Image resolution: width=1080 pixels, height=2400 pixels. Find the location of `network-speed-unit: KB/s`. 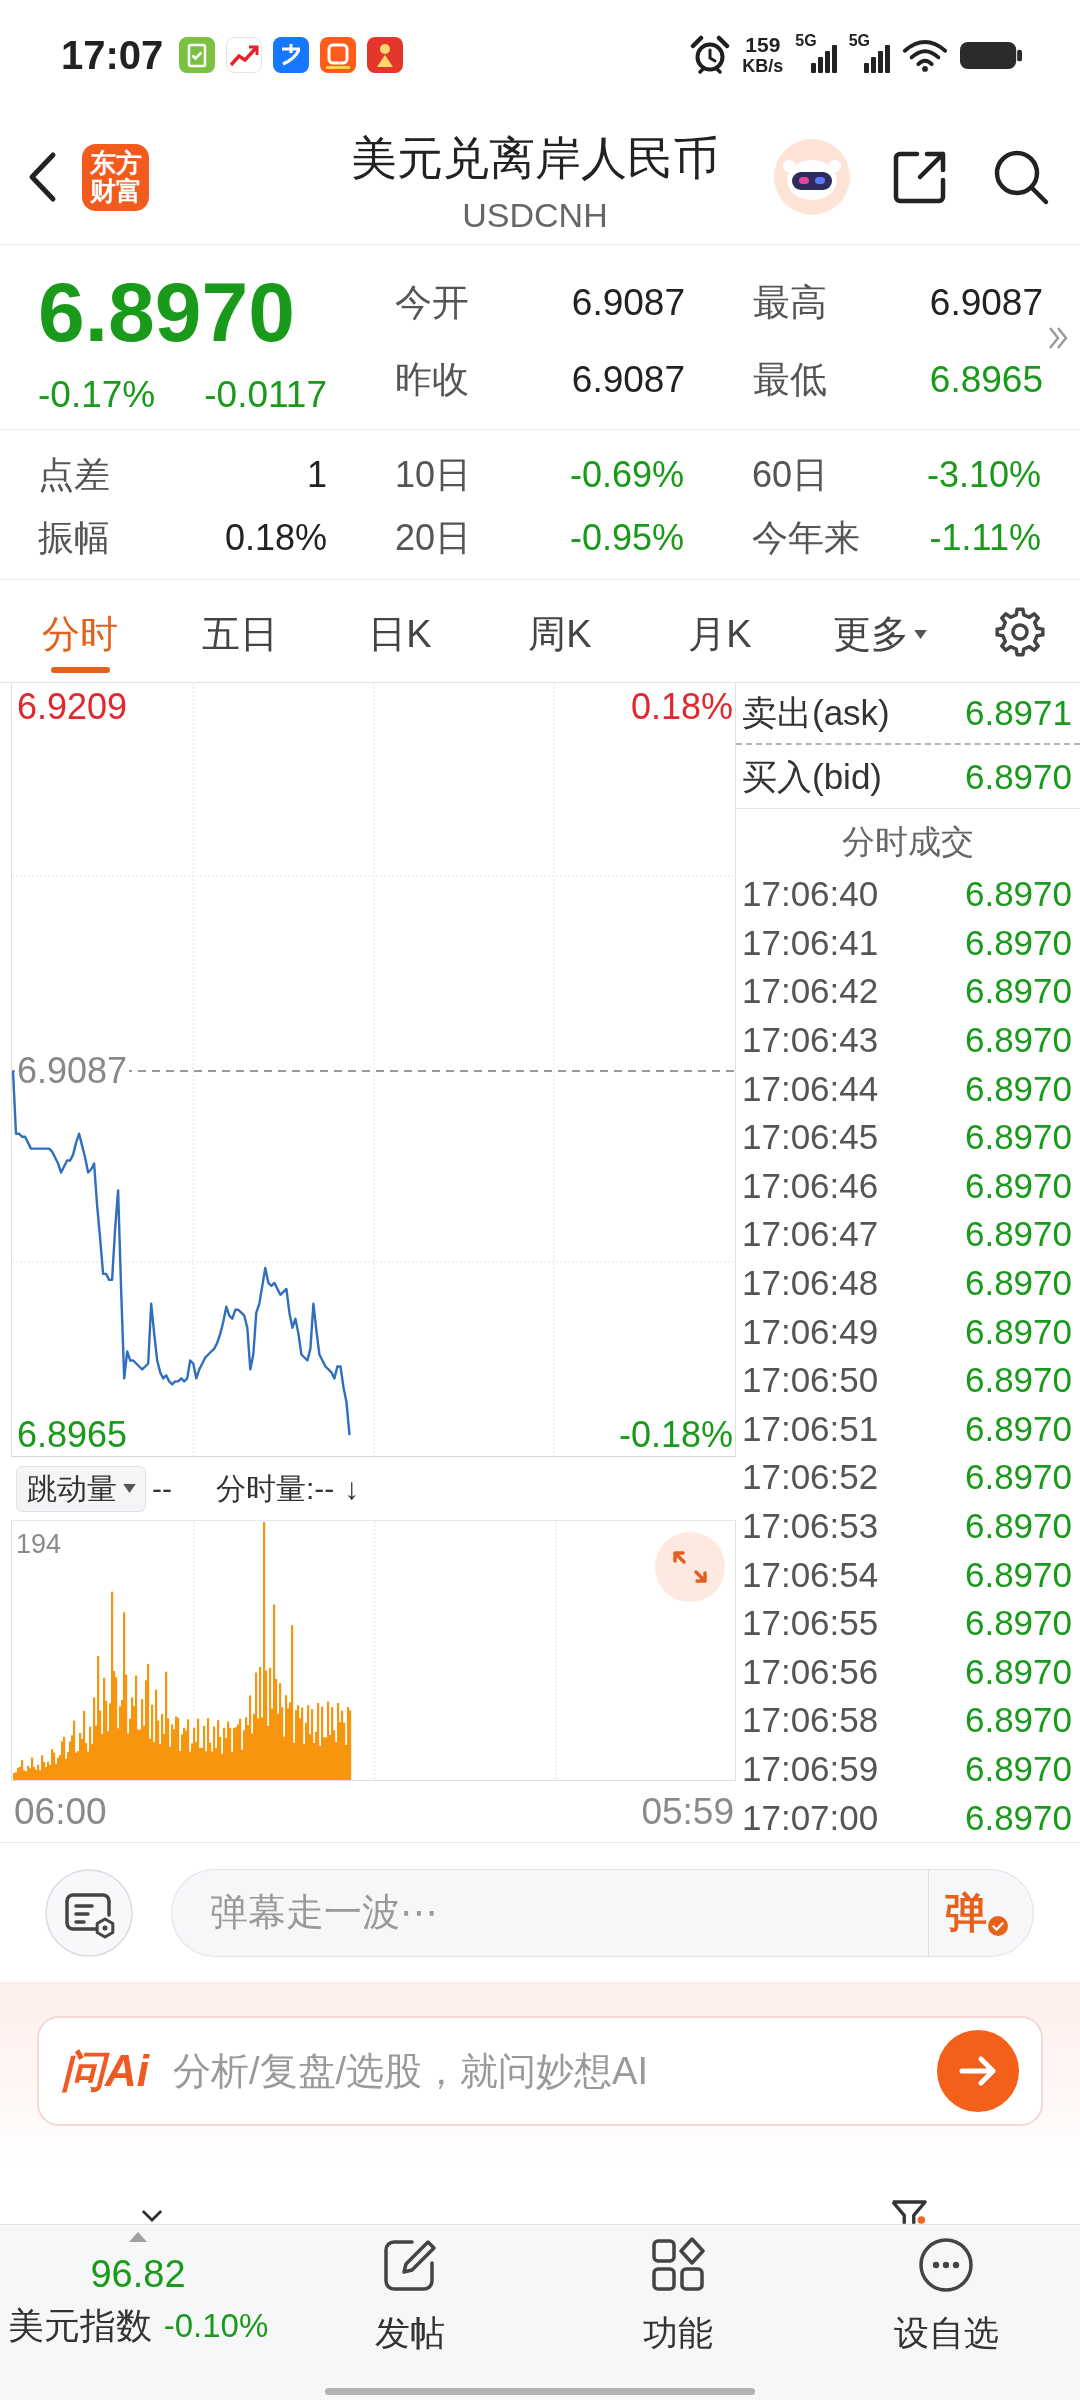

network-speed-unit: KB/s is located at coordinates (763, 66).